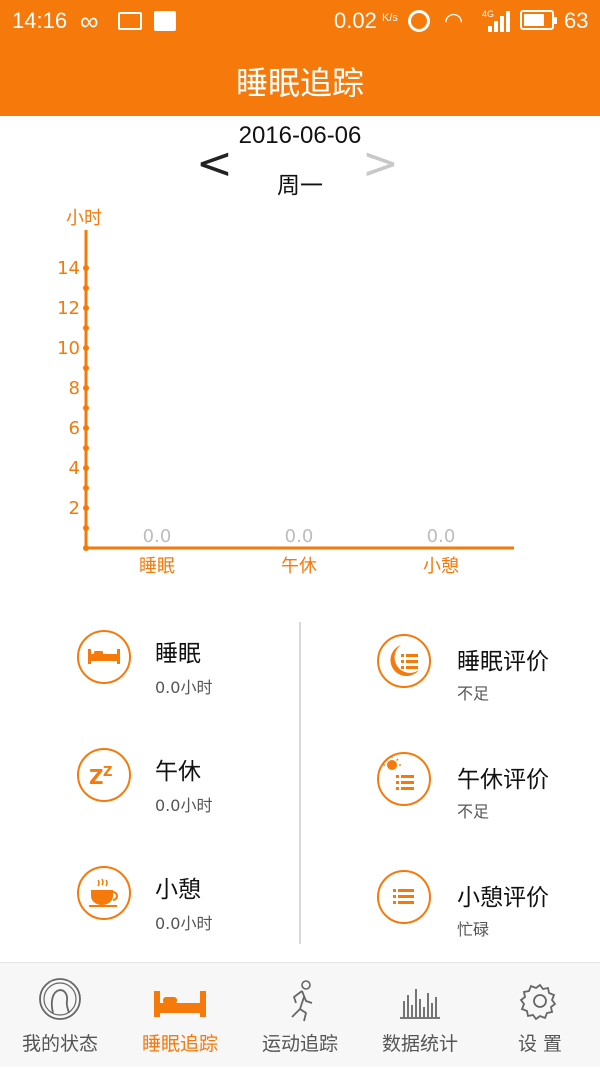 Image resolution: width=600 pixels, height=1068 pixels. I want to click on sun-list-icon, so click(404, 779).